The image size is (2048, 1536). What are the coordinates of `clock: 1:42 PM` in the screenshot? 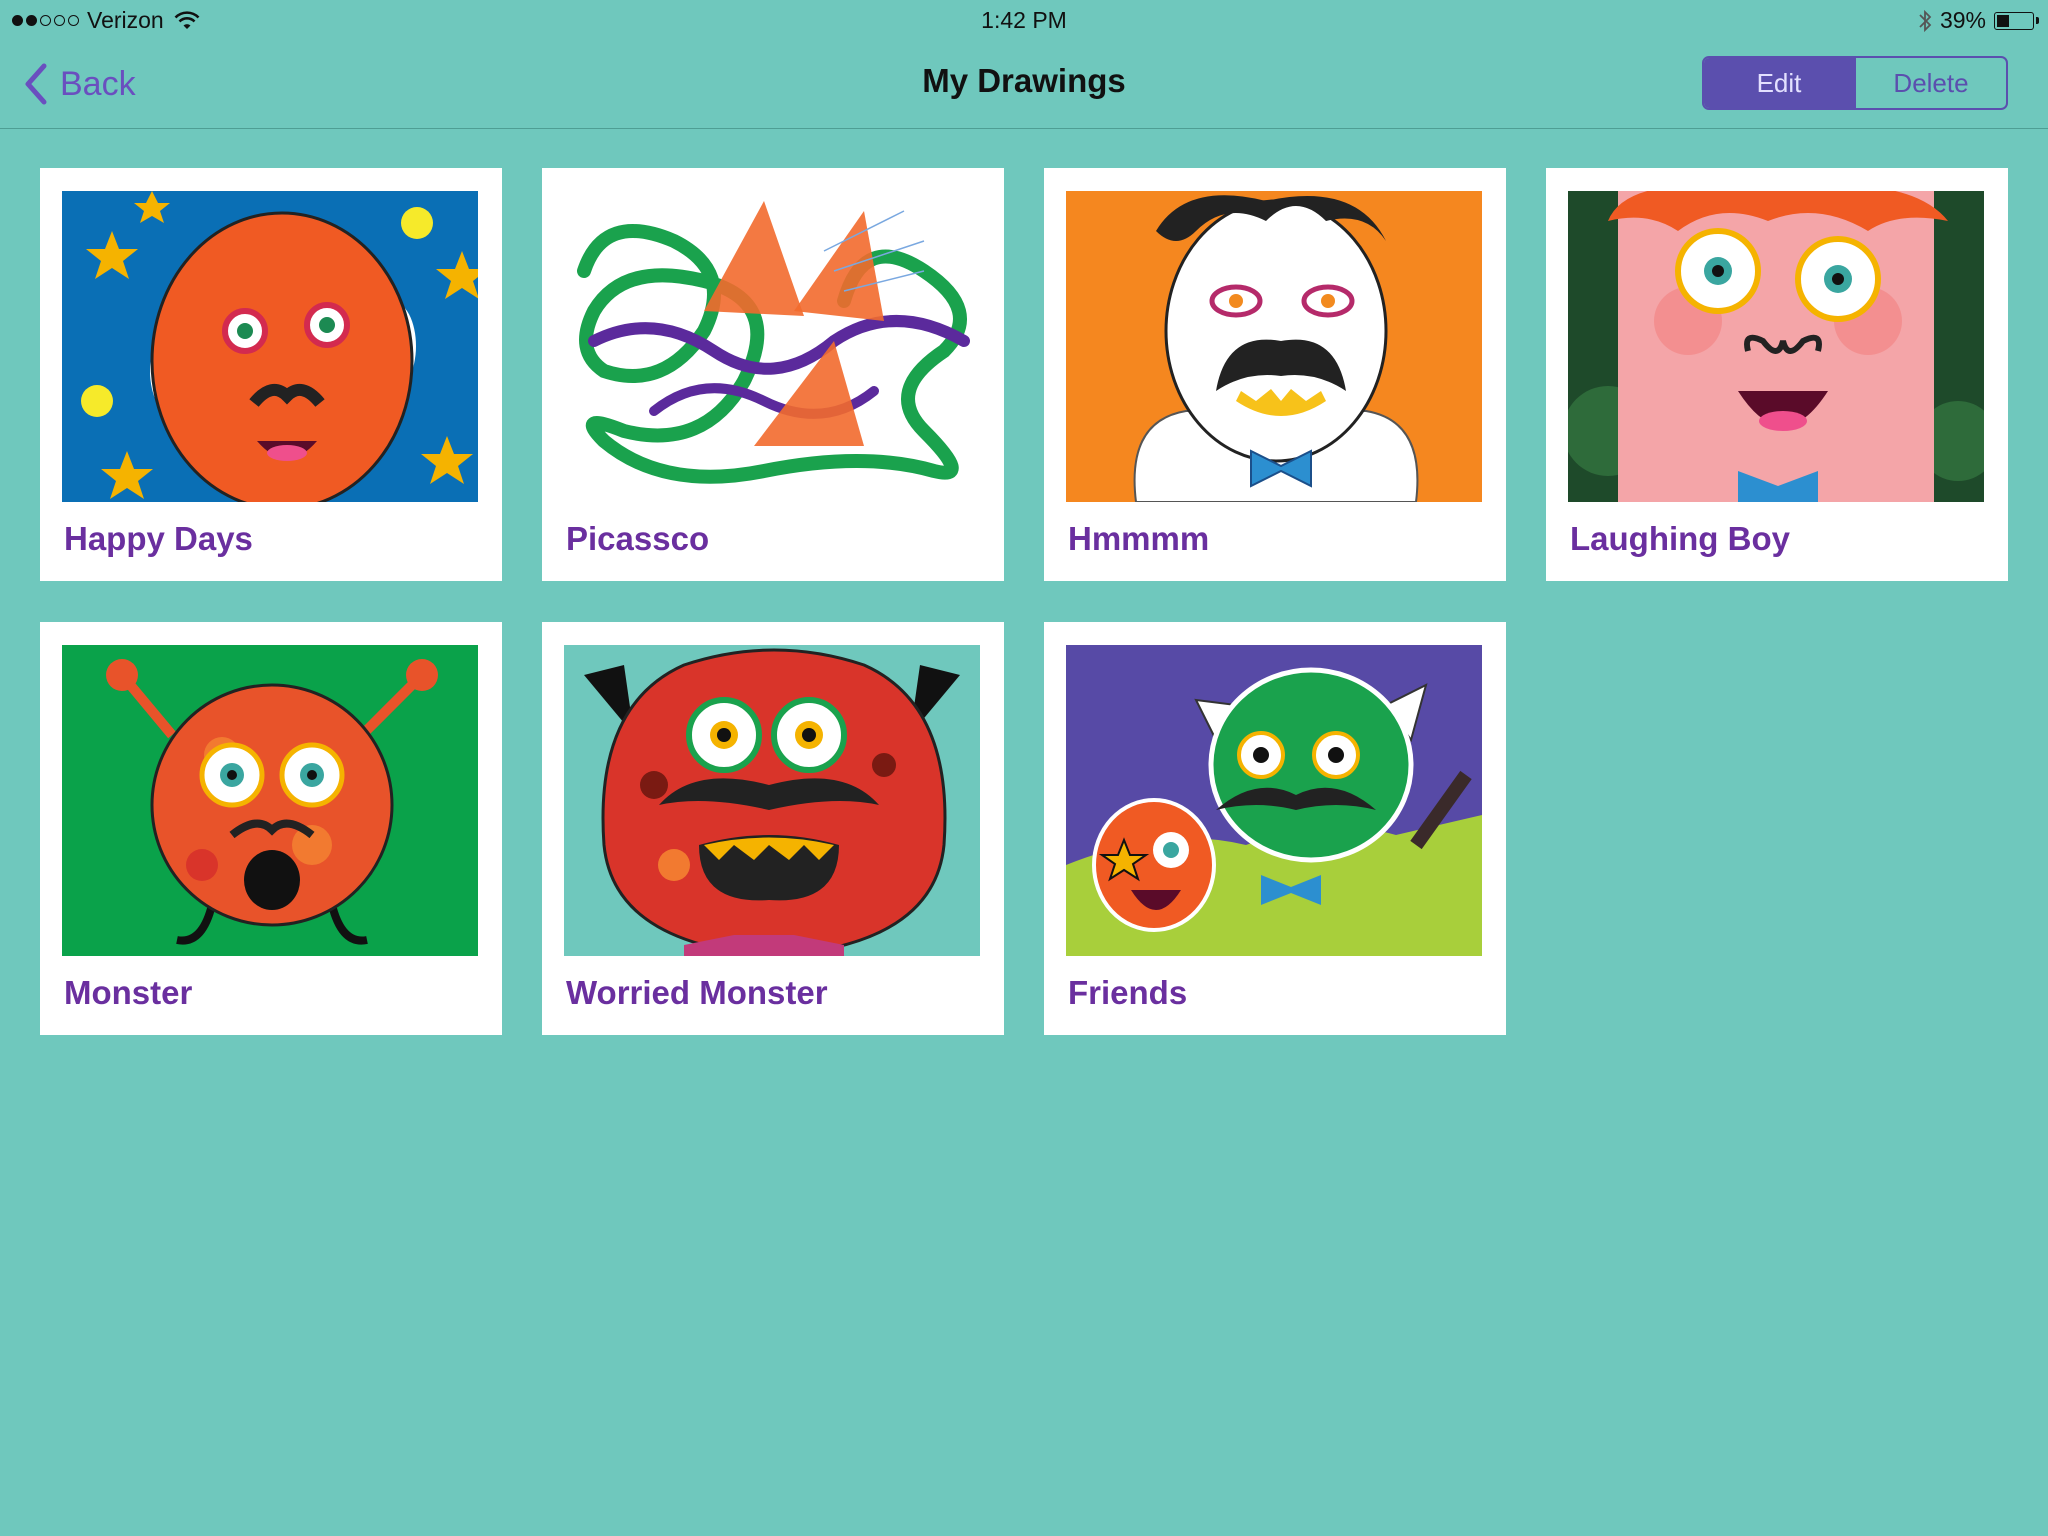 It's located at (1024, 20).